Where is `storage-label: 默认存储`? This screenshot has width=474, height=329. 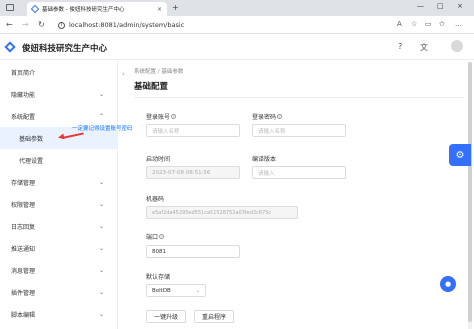
storage-label: 默认存储 is located at coordinates (158, 277).